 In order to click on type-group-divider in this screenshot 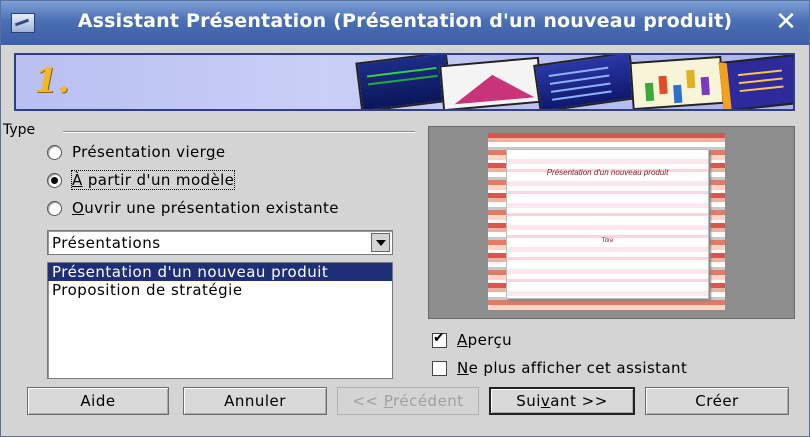, I will do `click(239, 132)`.